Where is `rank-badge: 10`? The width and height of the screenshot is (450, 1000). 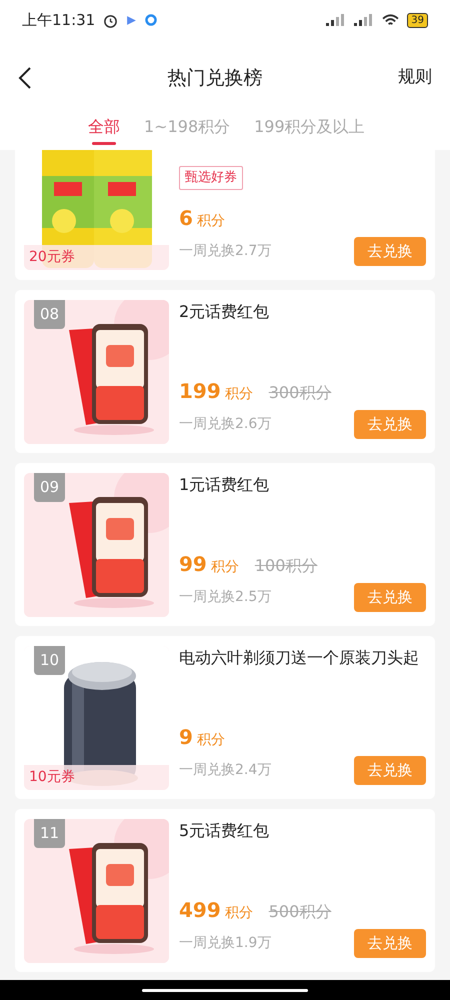
rank-badge: 10 is located at coordinates (50, 660).